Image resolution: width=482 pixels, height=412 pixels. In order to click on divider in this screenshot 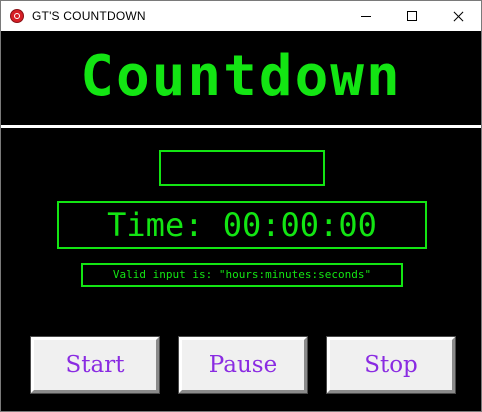, I will do `click(241, 126)`.